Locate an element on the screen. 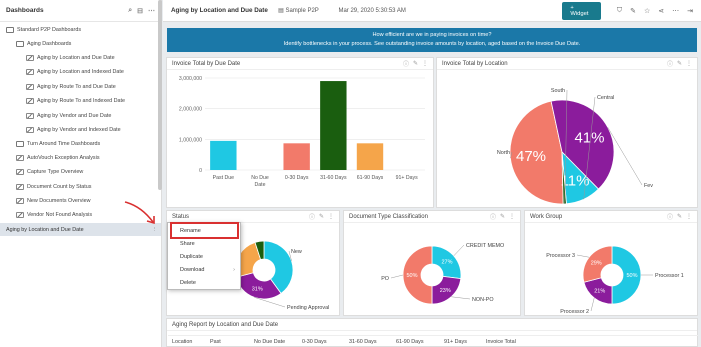 The width and height of the screenshot is (701, 347). widget-title: Invoice Total by Location is located at coordinates (475, 63).